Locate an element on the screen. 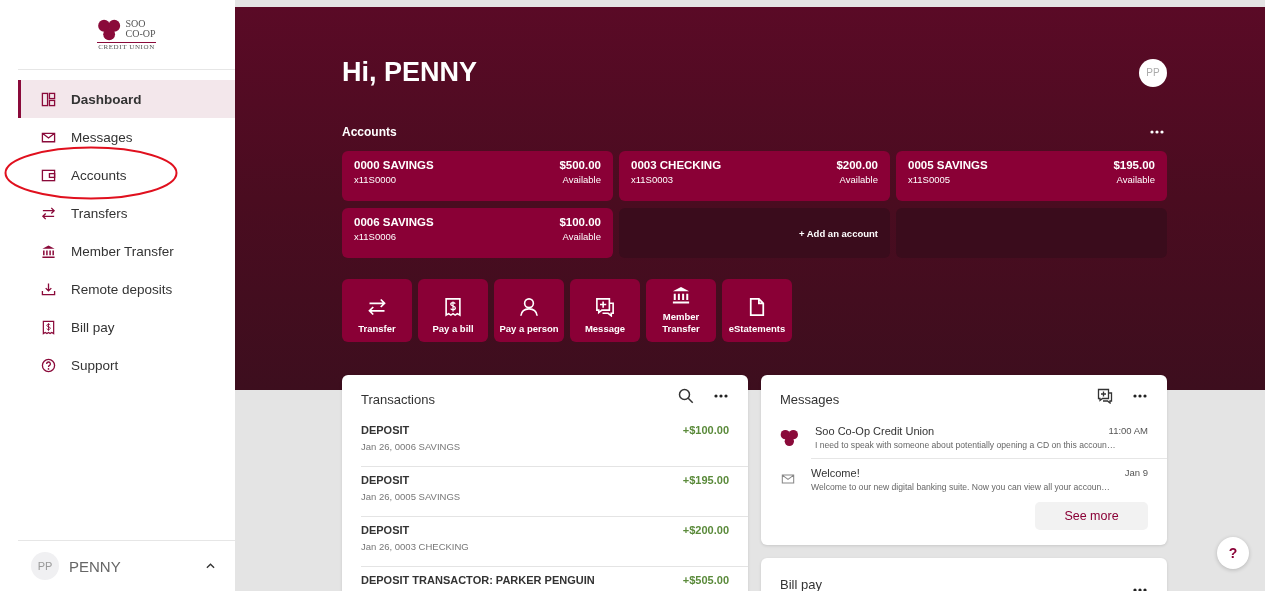  account-number: x11S0003 is located at coordinates (653, 179).